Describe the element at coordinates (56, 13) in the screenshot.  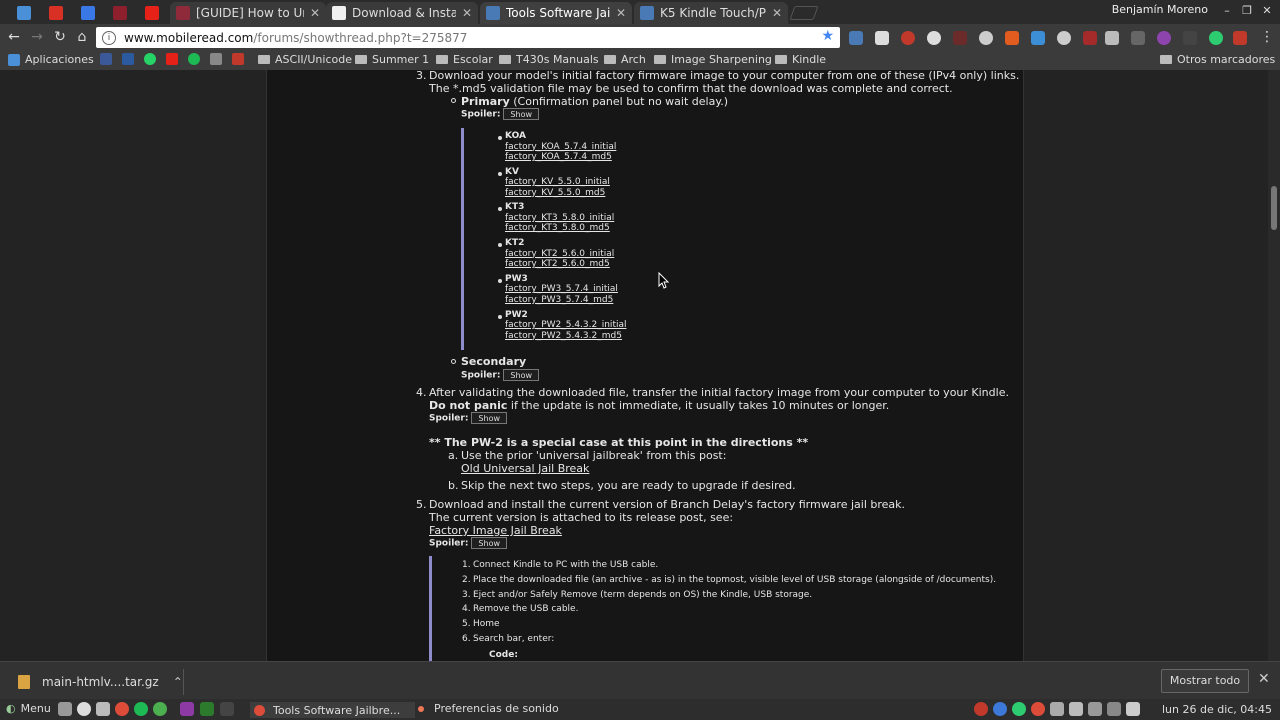
I see `pinned-tab-gmail` at that location.